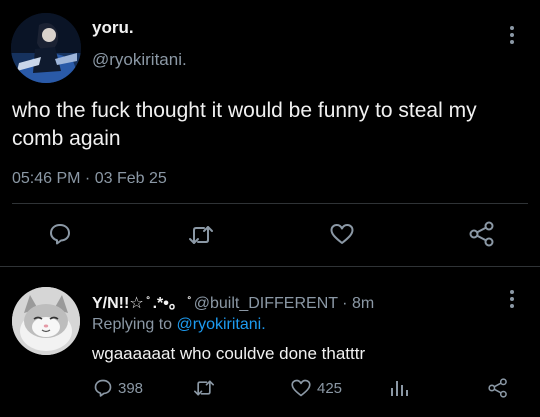 Image resolution: width=540 pixels, height=417 pixels. Describe the element at coordinates (89, 179) in the screenshot. I see `tweet-timestamp: 05:46 PM · 03 Feb 25` at that location.